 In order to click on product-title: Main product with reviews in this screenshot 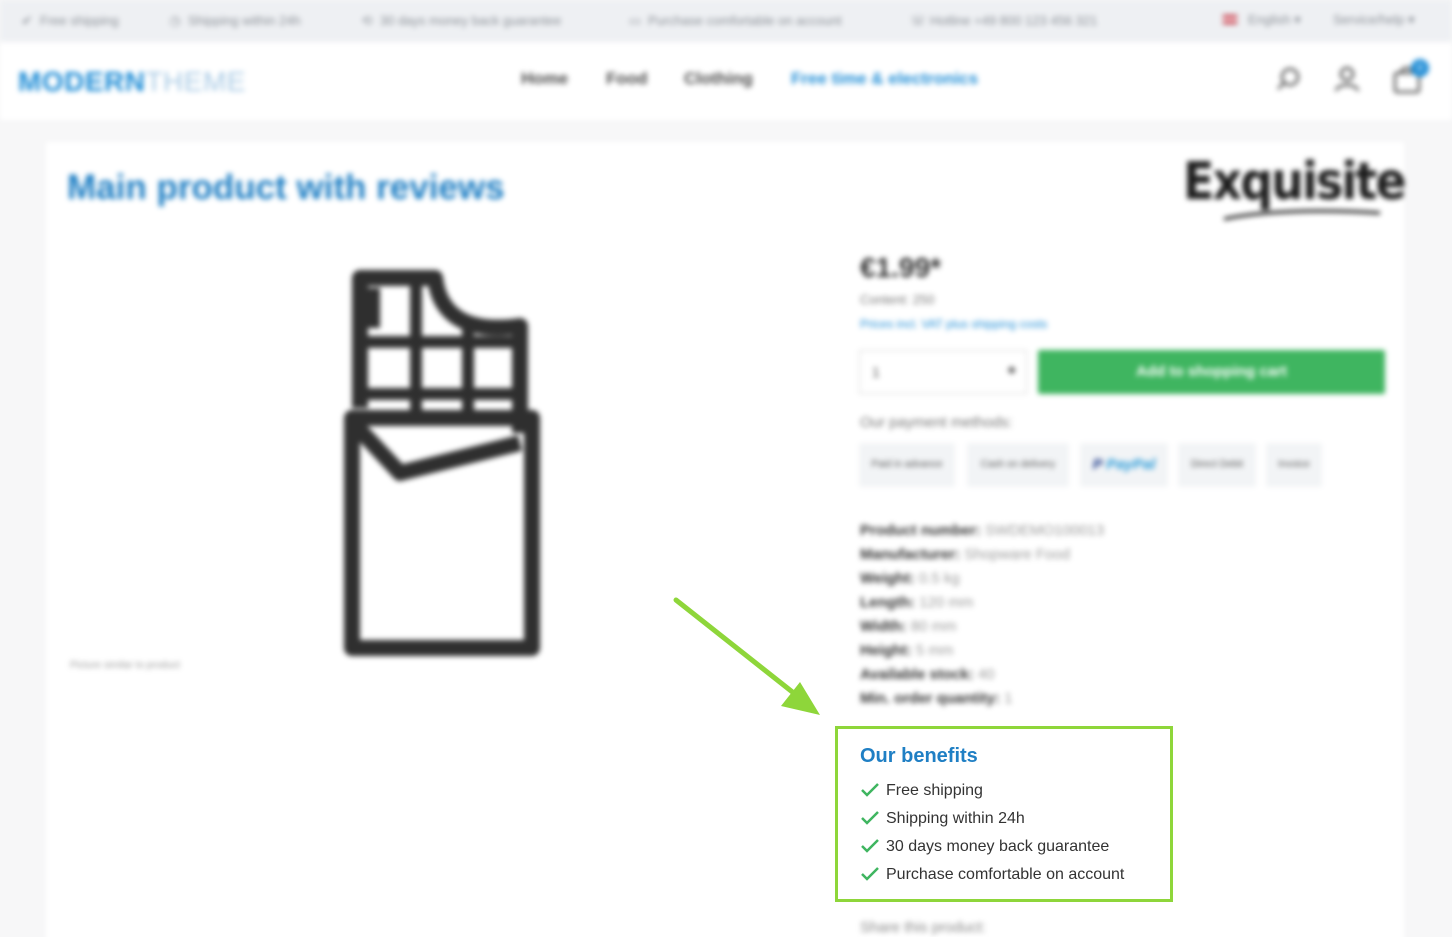, I will do `click(286, 187)`.